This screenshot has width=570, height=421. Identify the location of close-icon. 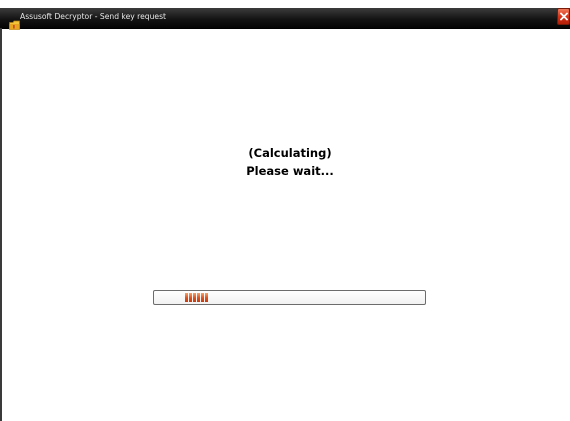
(564, 16).